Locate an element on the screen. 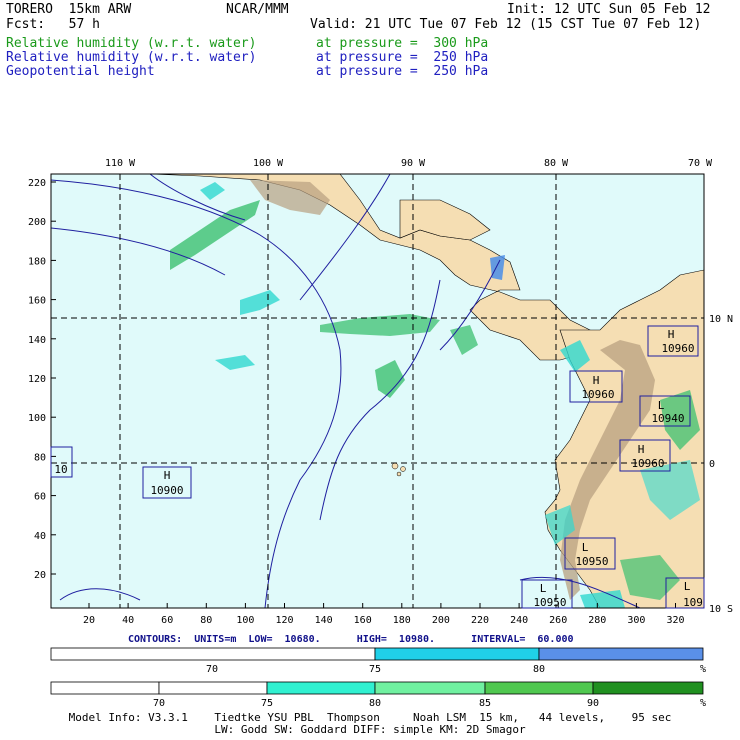 This screenshot has width=740, height=740. colorbar-label: 85 is located at coordinates (485, 703).